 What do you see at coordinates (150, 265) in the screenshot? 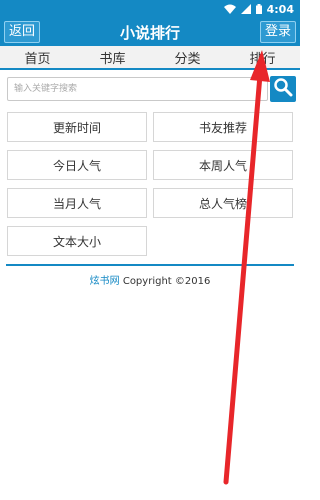
I see `divider` at bounding box center [150, 265].